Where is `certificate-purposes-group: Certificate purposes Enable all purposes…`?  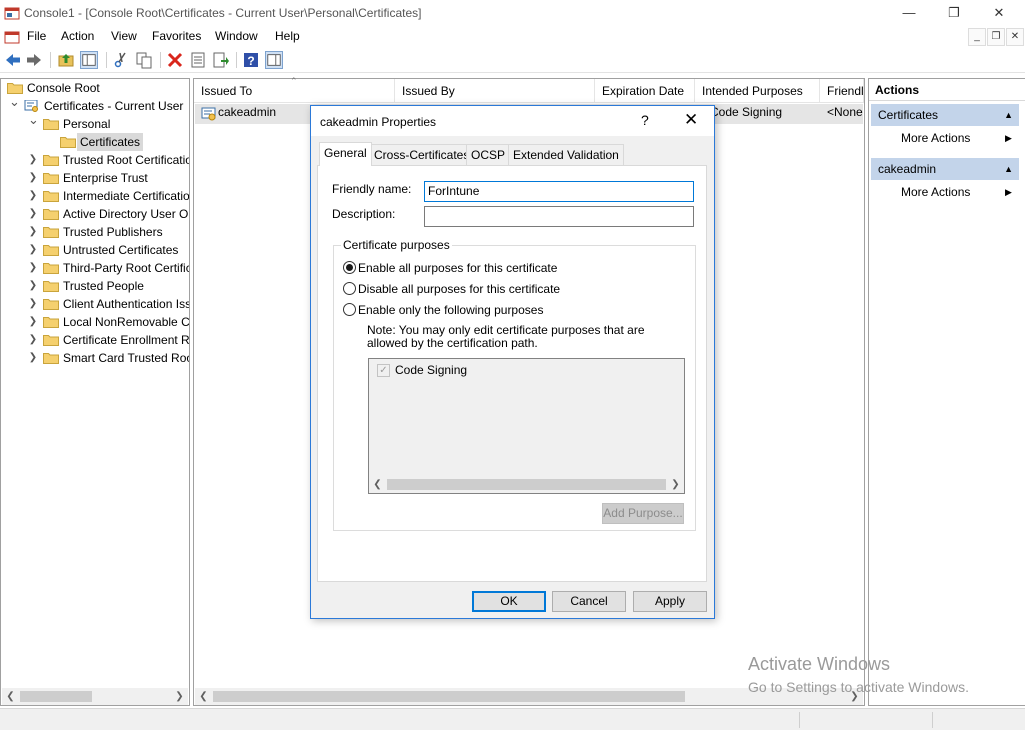 certificate-purposes-group: Certificate purposes Enable all purposes… is located at coordinates (514, 384).